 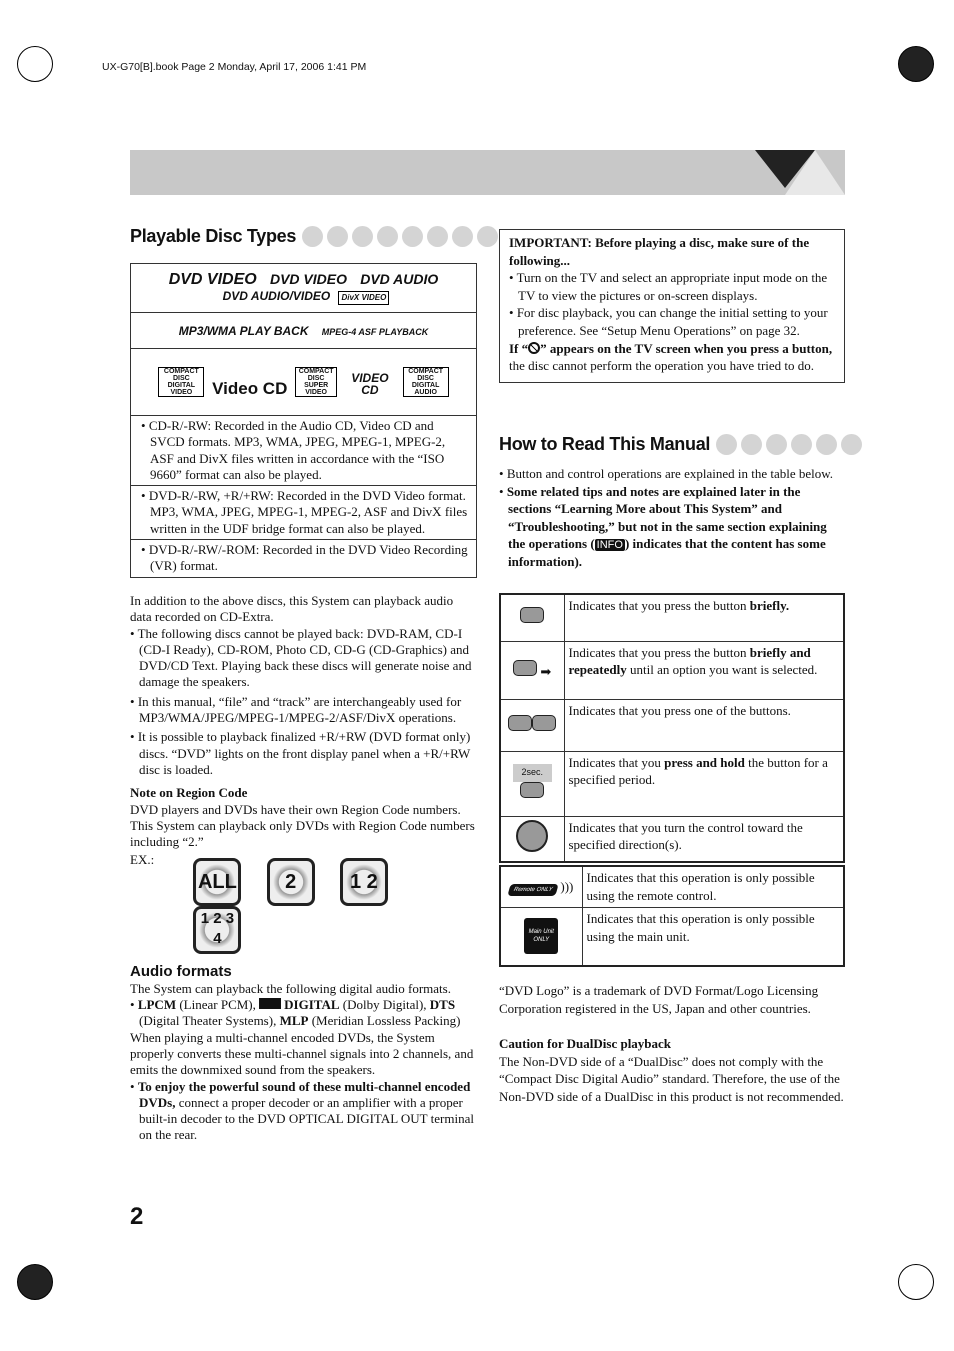 I want to click on press-and-hold-icon, so click(x=532, y=790).